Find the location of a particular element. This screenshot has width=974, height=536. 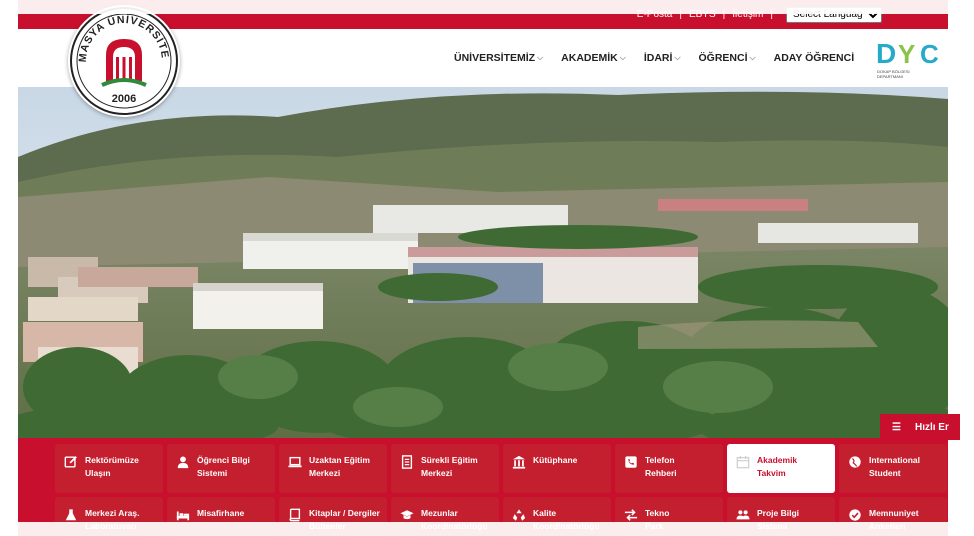

user-icon is located at coordinates (183, 462).